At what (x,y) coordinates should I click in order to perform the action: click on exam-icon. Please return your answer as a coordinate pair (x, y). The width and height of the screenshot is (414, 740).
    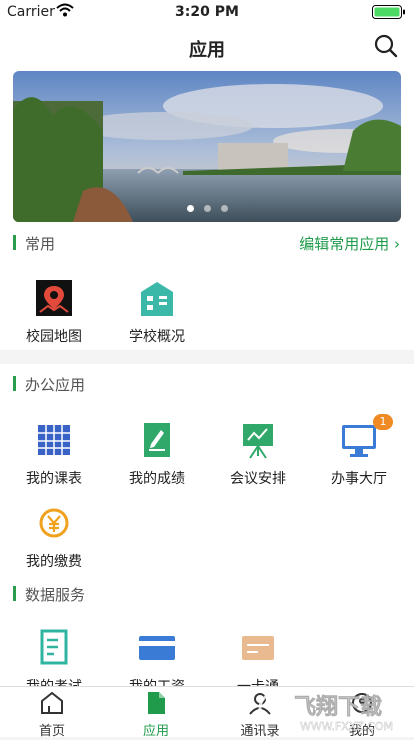
    Looking at the image, I should click on (54, 648).